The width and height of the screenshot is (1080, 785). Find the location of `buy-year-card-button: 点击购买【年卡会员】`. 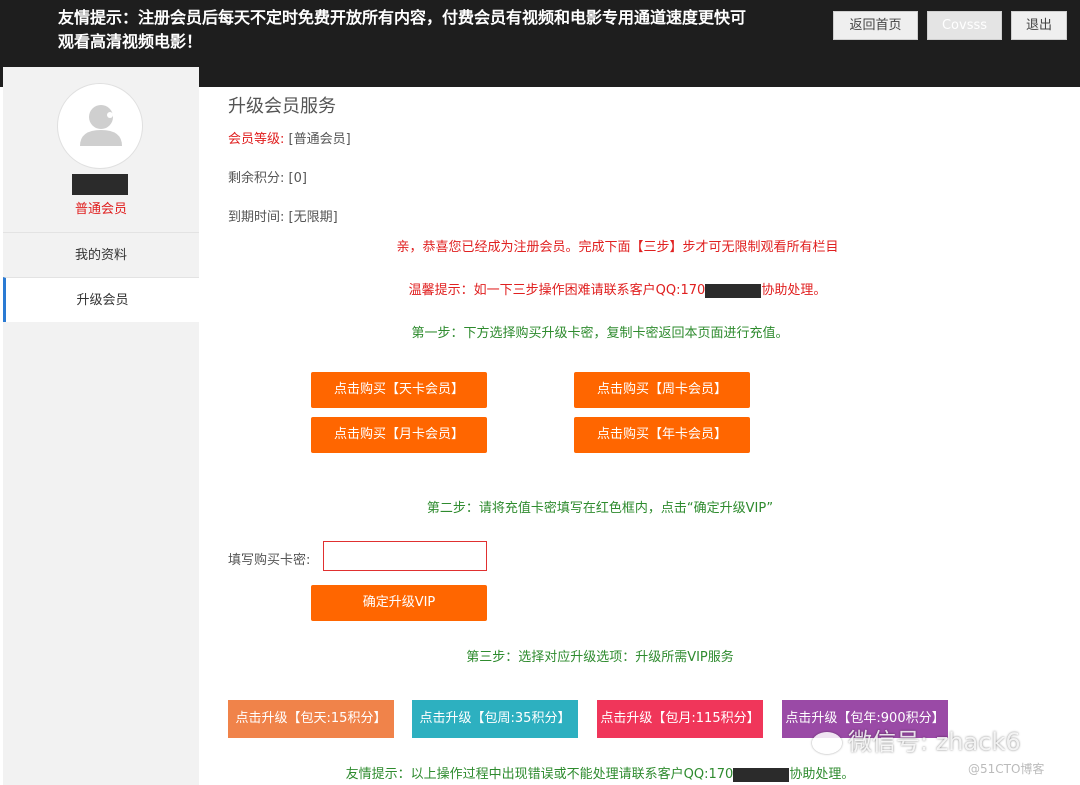

buy-year-card-button: 点击购买【年卡会员】 is located at coordinates (662, 435).